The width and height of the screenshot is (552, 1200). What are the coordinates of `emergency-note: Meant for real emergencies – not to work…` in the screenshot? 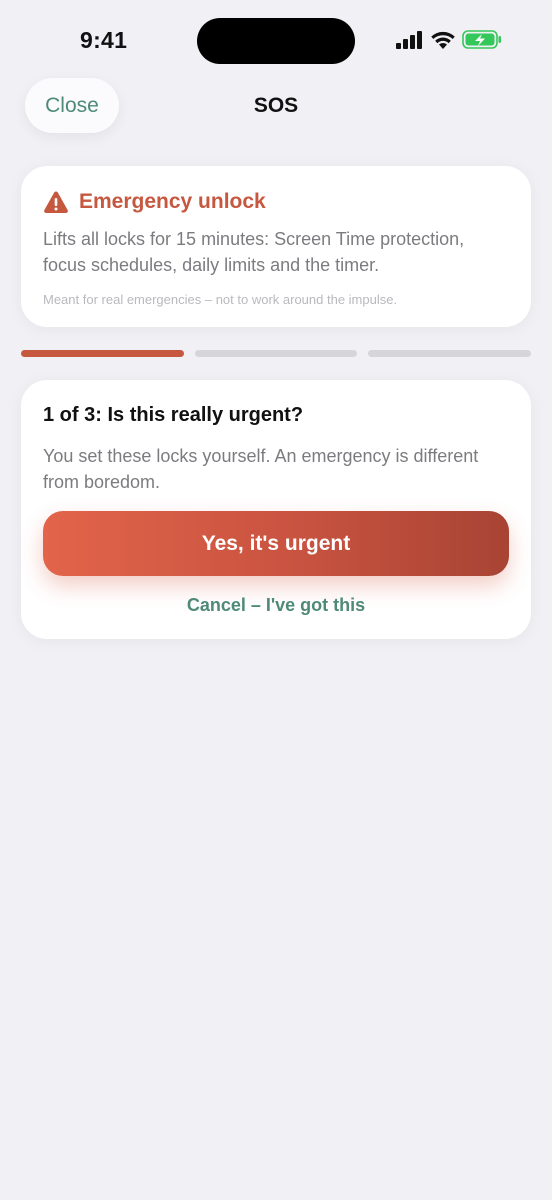 It's located at (220, 299).